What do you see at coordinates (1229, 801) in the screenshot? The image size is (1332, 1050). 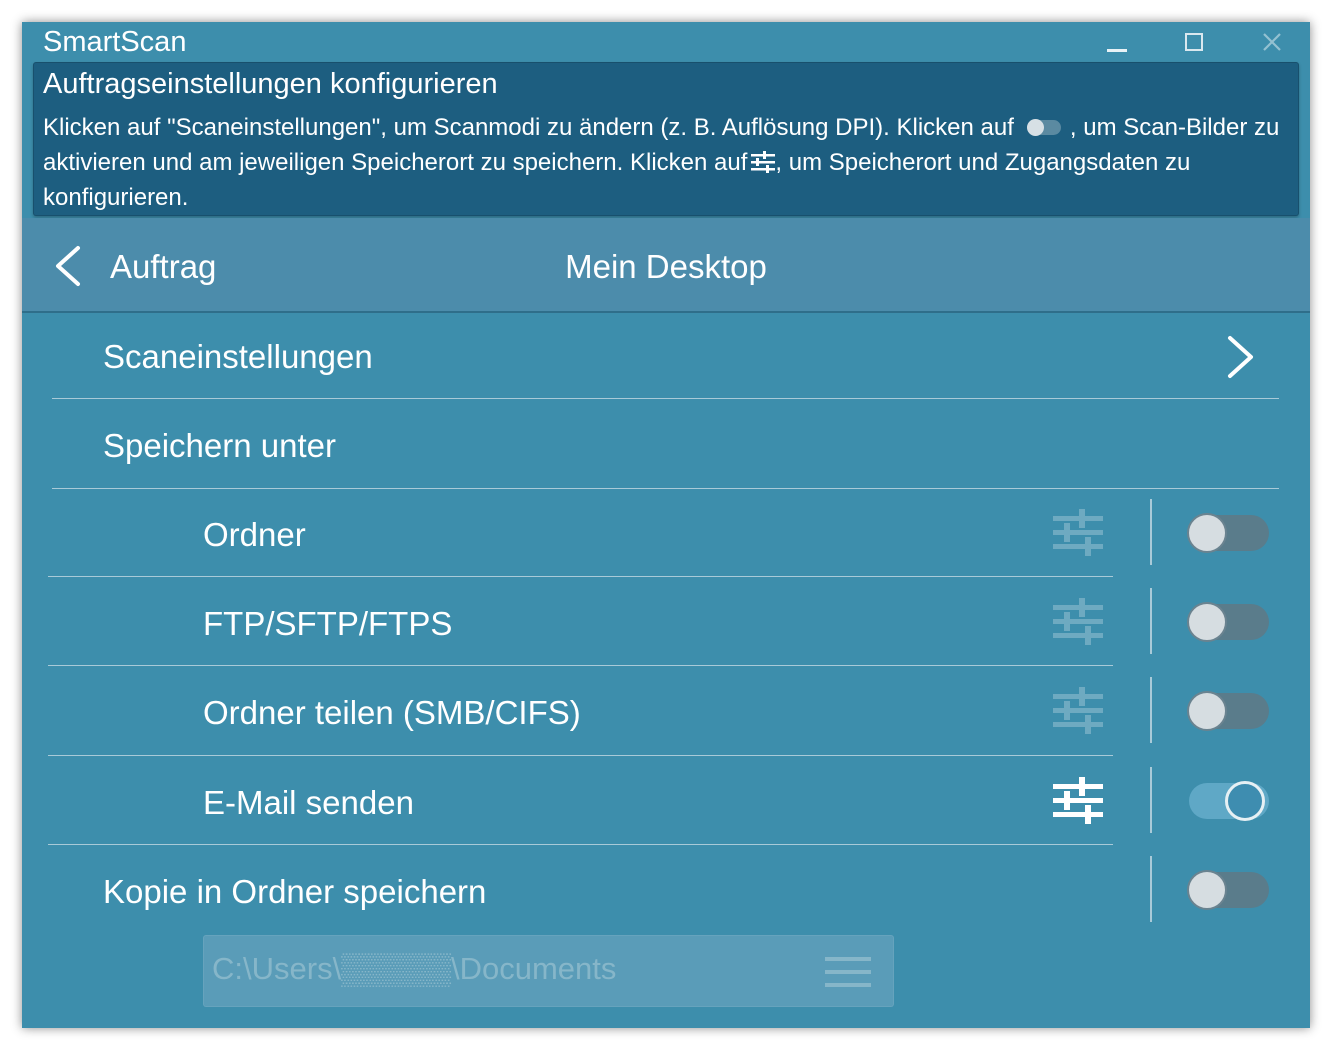 I see `toggle-email` at bounding box center [1229, 801].